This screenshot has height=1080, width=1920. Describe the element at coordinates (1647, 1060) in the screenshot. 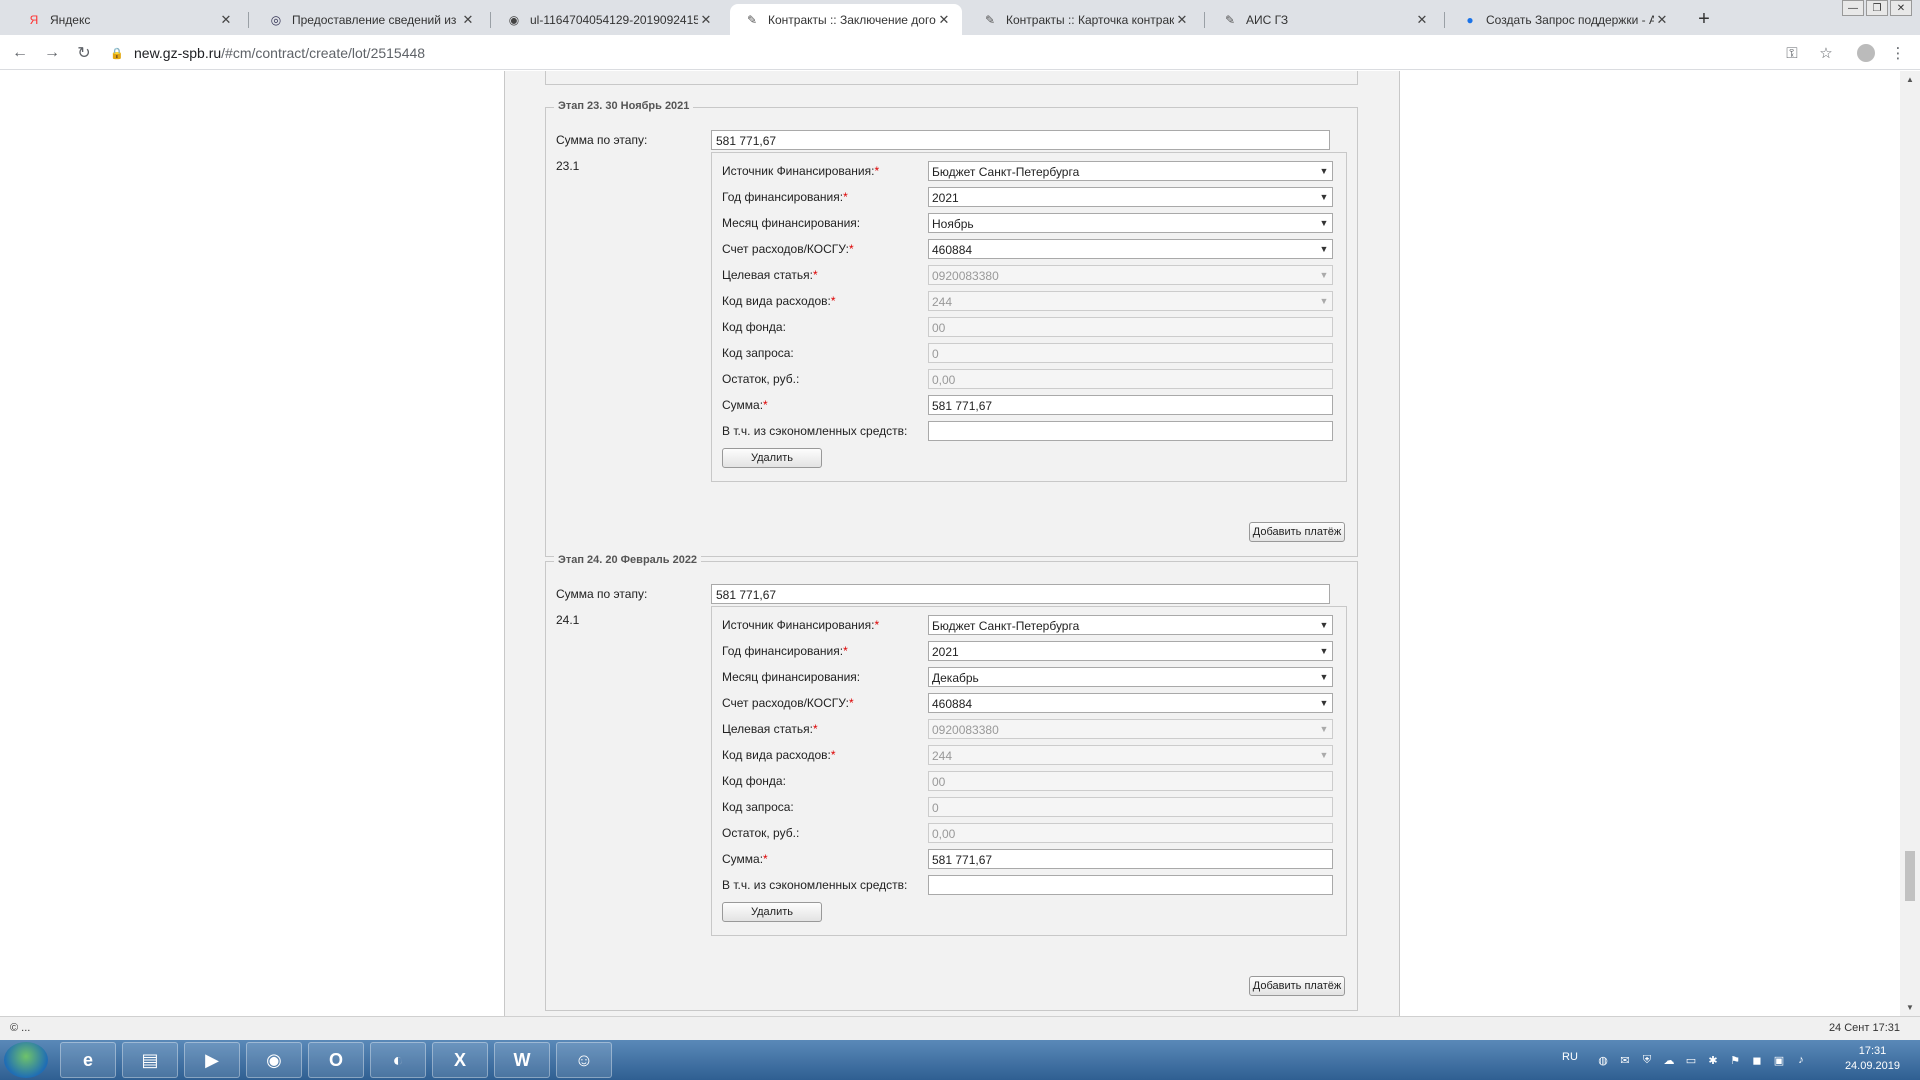

I see `tray-security-icon: ⛨` at that location.